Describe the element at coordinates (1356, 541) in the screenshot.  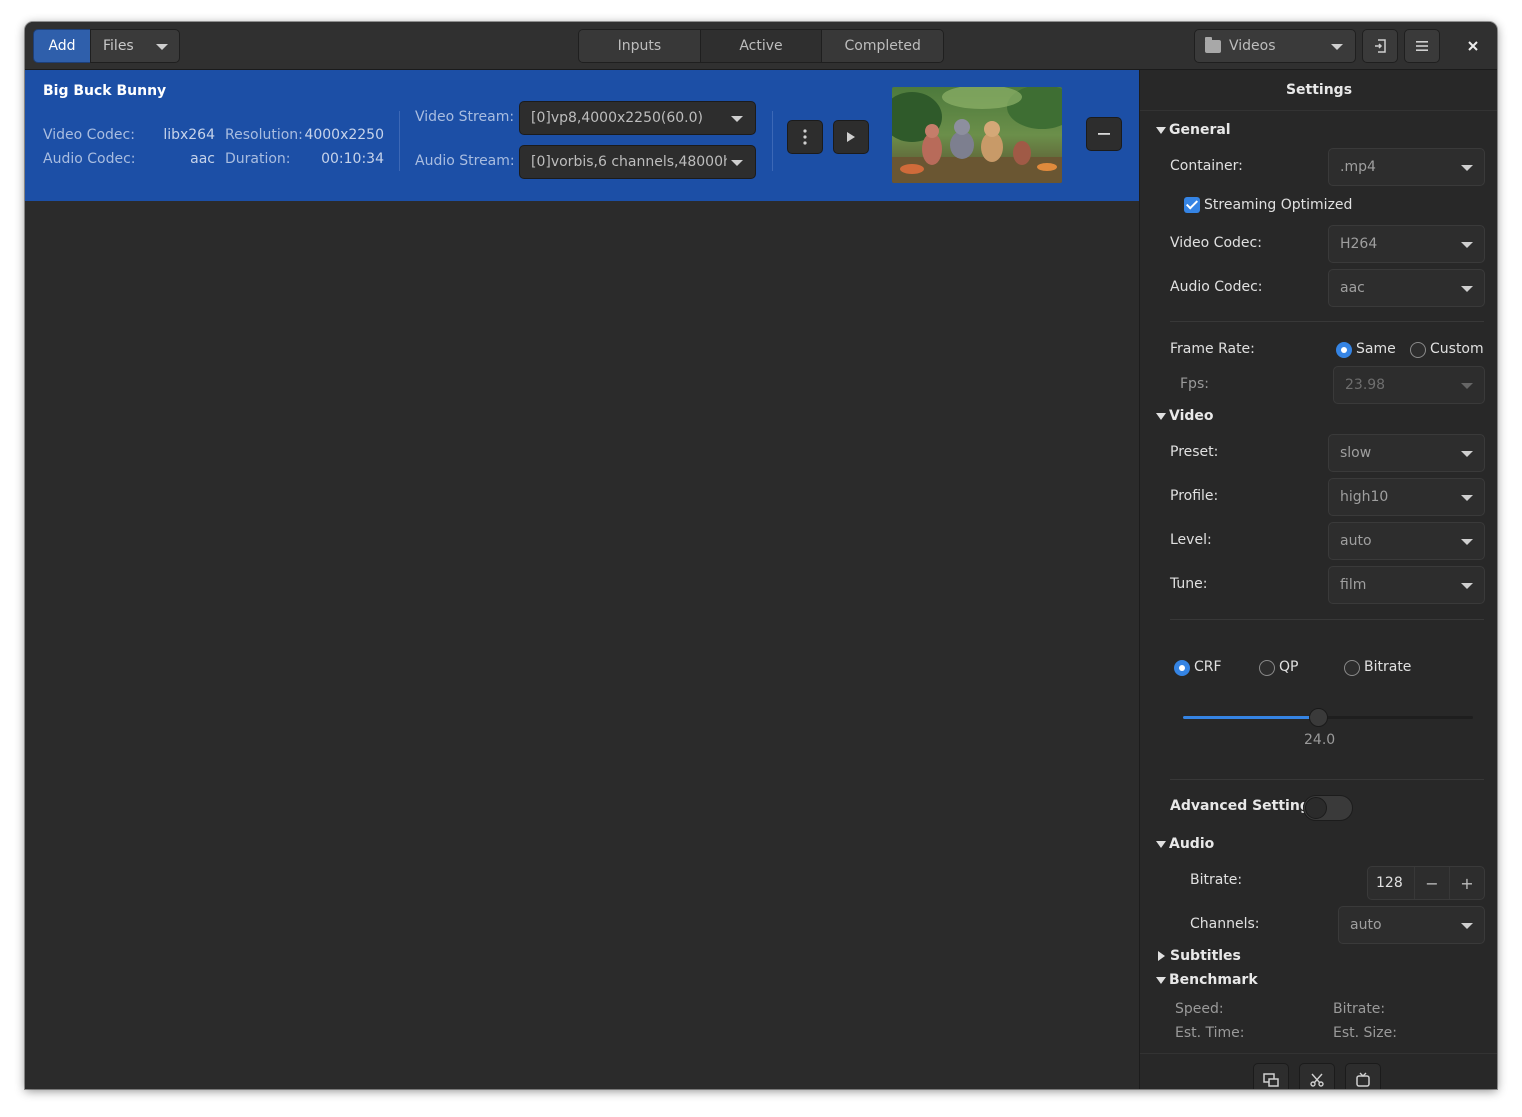
I see `level-value: auto` at that location.